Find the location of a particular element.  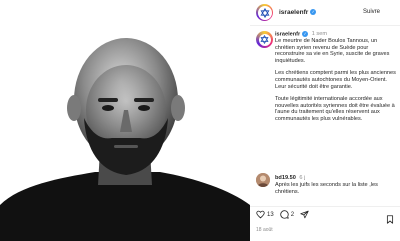

comment-time: 6 j is located at coordinates (302, 178).